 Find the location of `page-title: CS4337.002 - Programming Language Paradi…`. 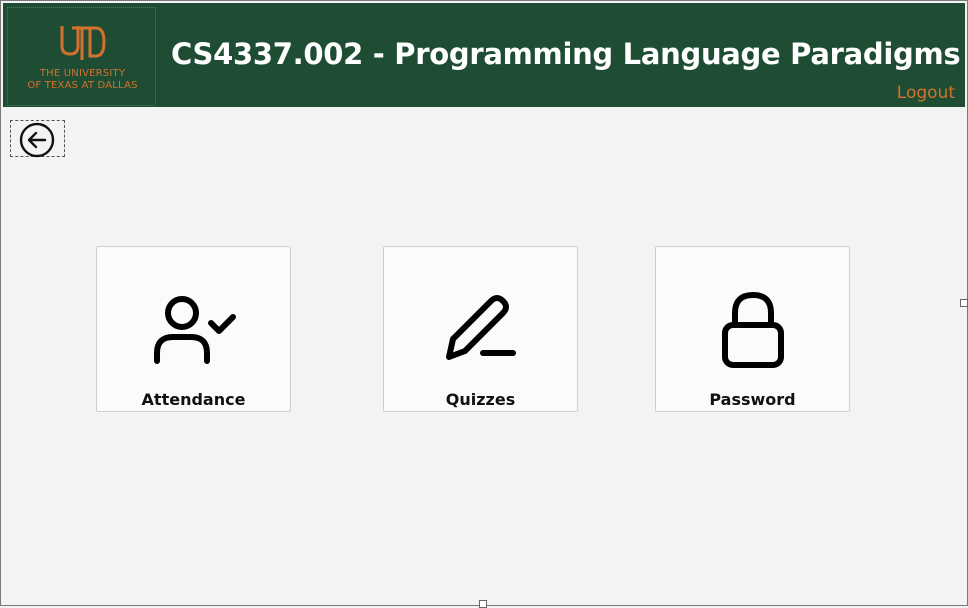

page-title: CS4337.002 - Programming Language Paradi… is located at coordinates (566, 54).